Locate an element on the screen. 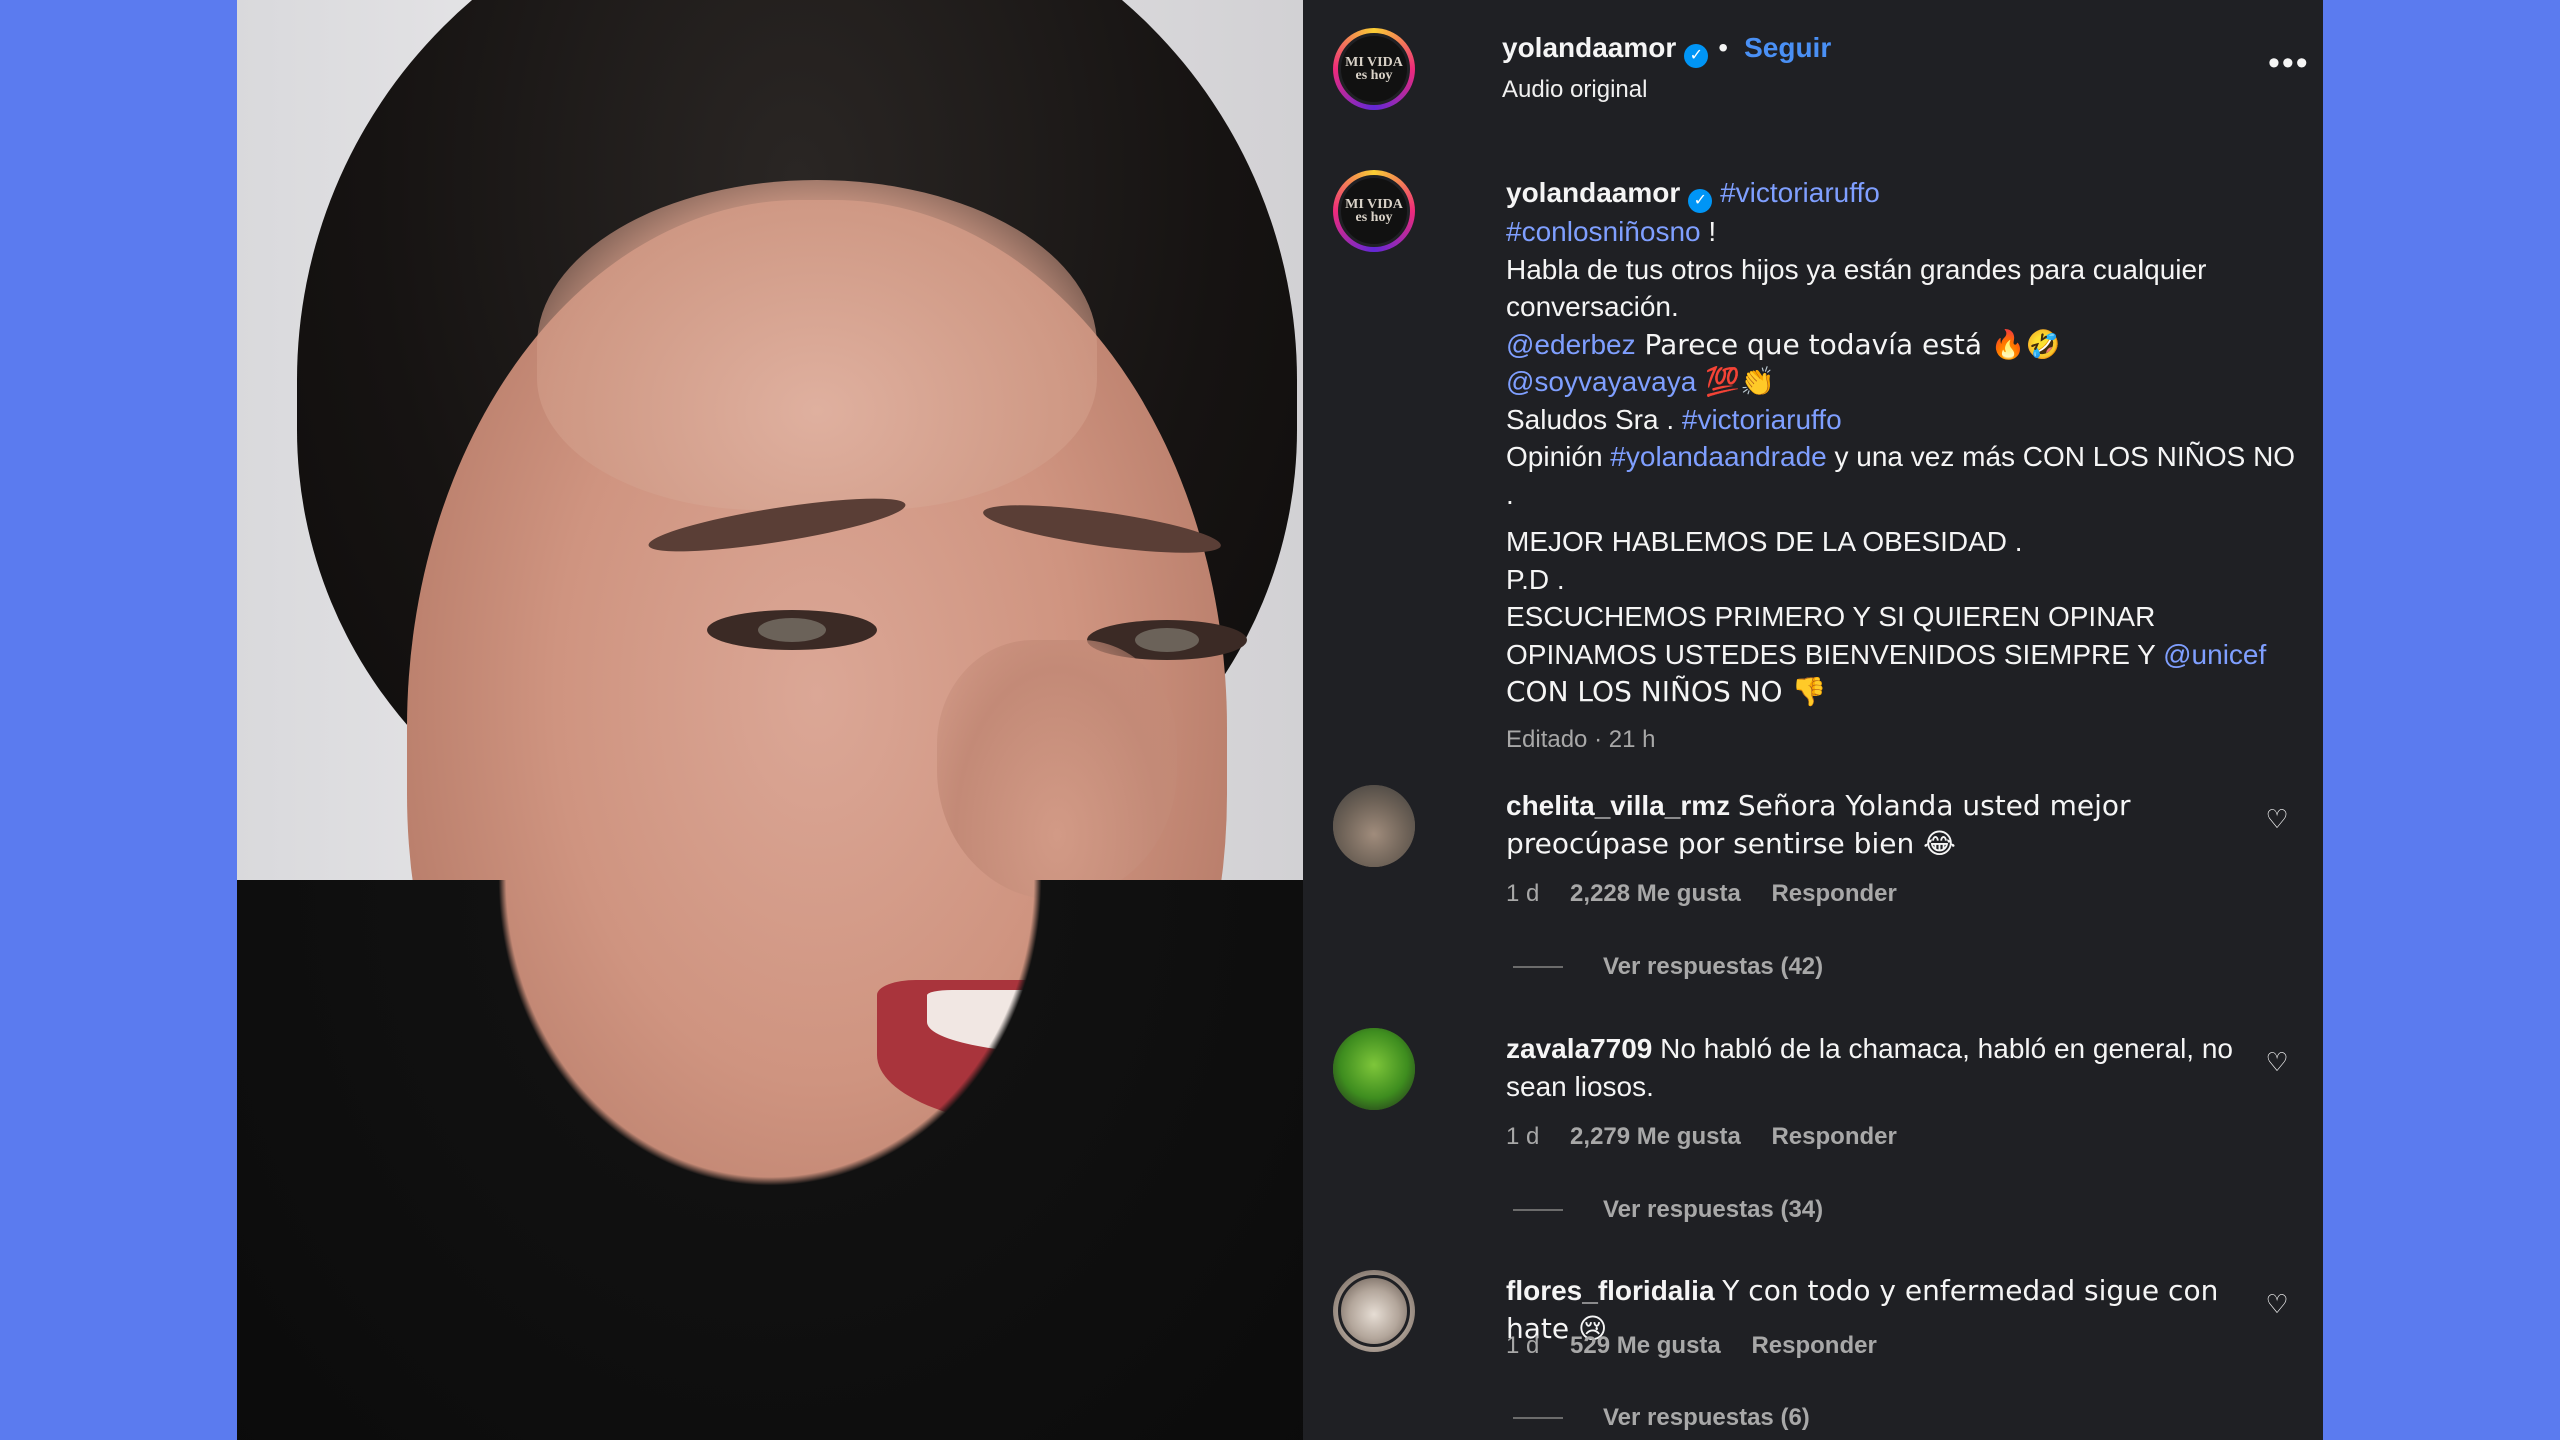  more-options-icon: ••• is located at coordinates (2289, 63).